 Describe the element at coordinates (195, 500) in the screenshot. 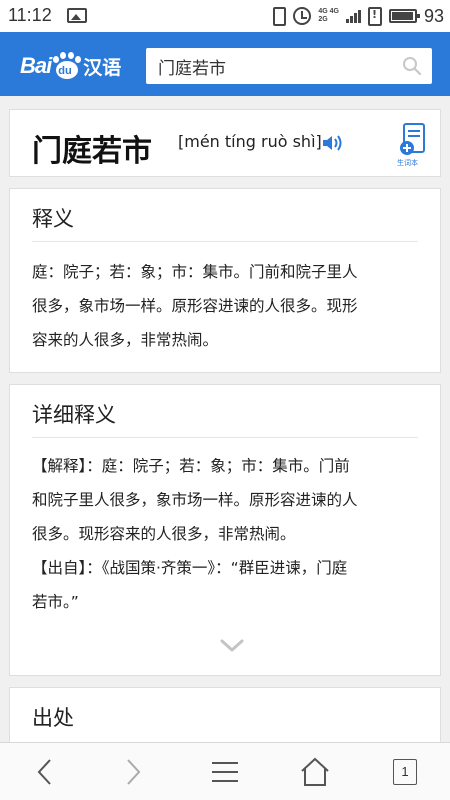

I see `detail-line: 和院子里人很多，象市场一样。原形容进谏的人` at that location.